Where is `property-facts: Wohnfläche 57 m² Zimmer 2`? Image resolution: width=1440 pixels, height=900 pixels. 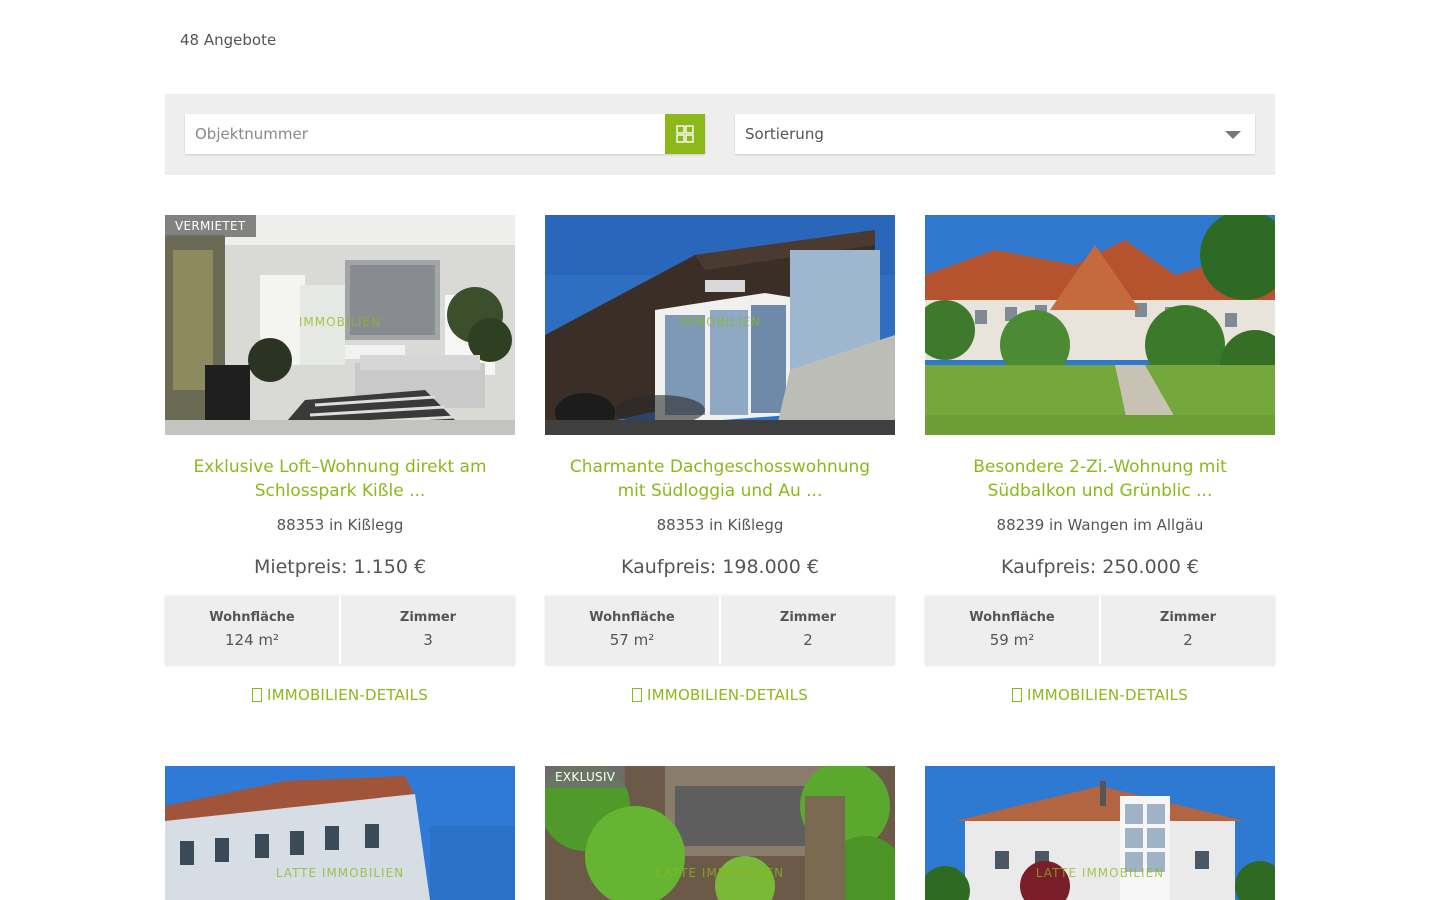 property-facts: Wohnfläche 57 m² Zimmer 2 is located at coordinates (720, 630).